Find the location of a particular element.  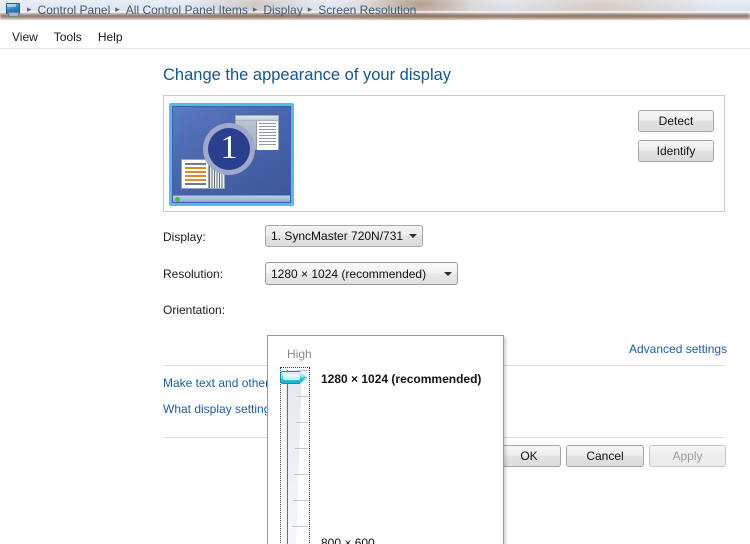

start-orb-icon is located at coordinates (177, 199).